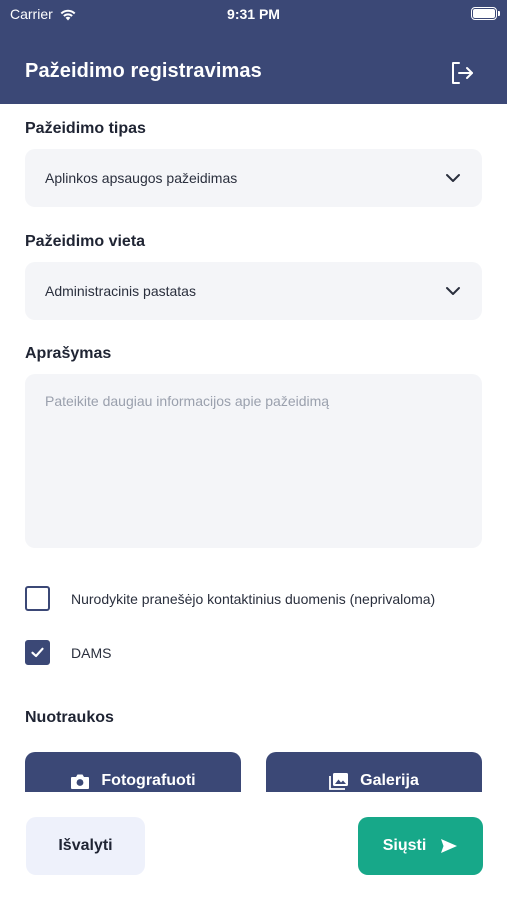 The height and width of the screenshot is (900, 507). I want to click on violation-type-select: Aplinkos apsaugos pažeidimas, so click(253, 178).